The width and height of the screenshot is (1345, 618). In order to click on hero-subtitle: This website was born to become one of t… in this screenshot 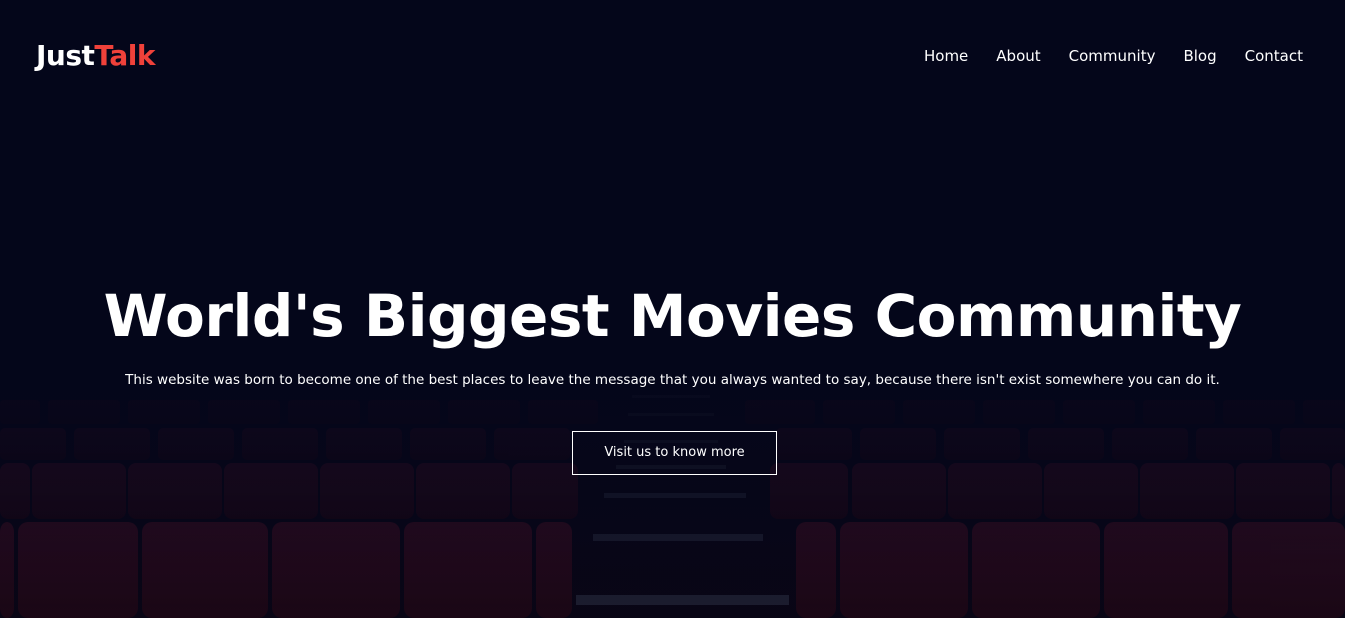, I will do `click(672, 380)`.